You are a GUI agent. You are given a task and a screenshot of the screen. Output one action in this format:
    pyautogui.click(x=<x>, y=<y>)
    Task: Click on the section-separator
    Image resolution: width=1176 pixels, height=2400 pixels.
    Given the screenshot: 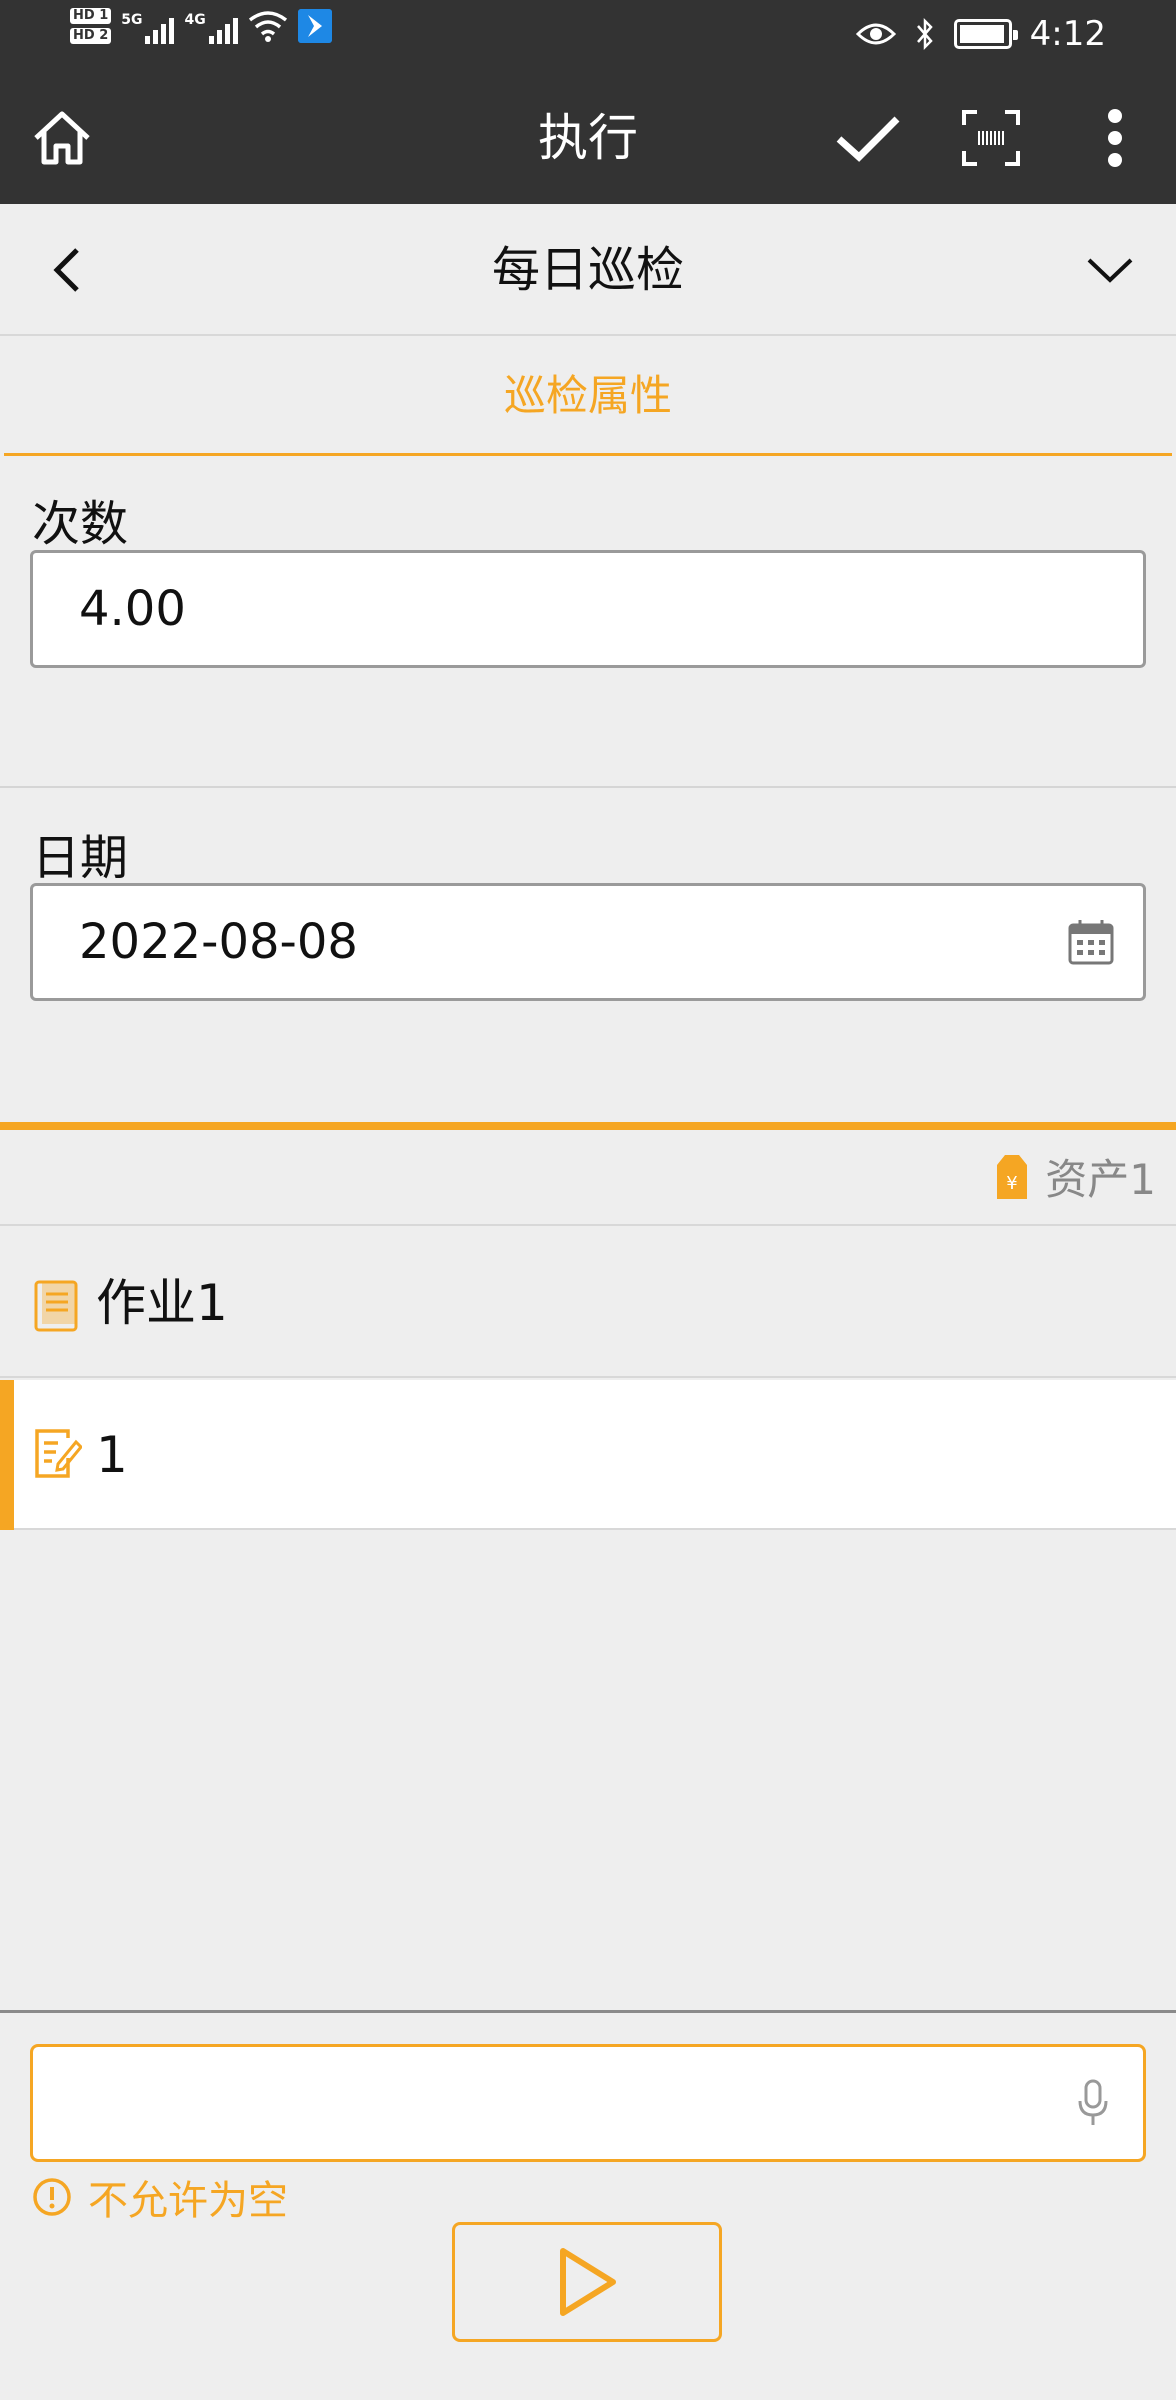 What is the action you would take?
    pyautogui.click(x=588, y=1126)
    